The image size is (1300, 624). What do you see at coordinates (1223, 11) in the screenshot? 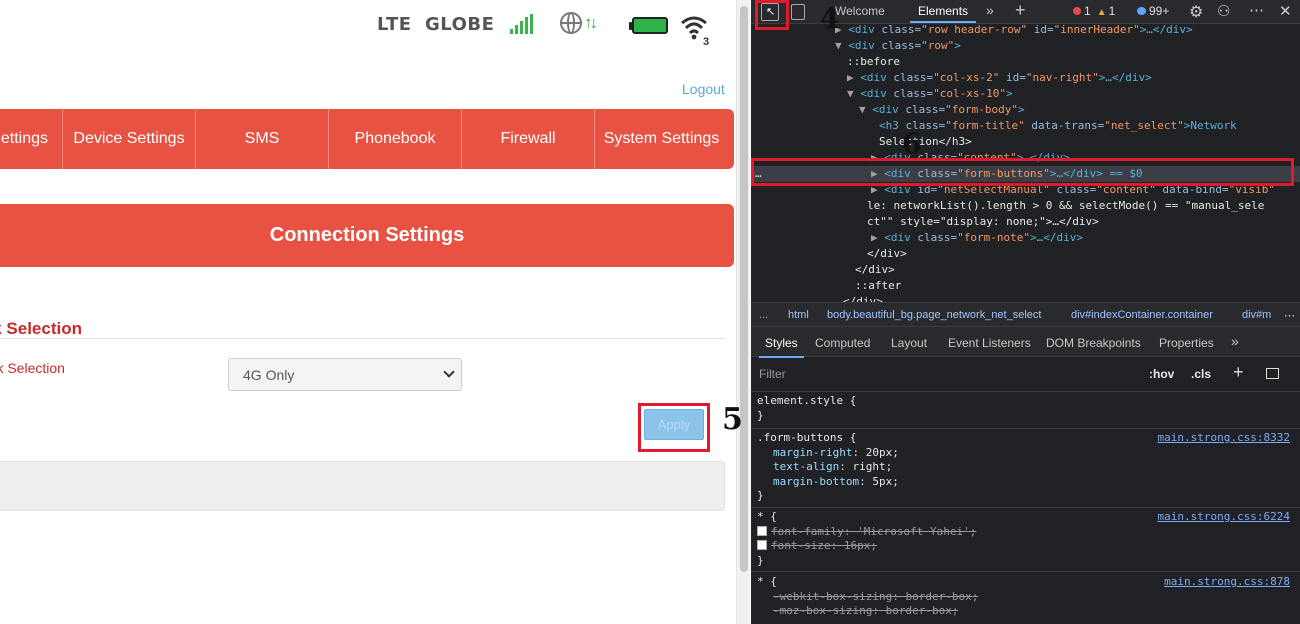
I see `customize-icon: ⚇` at bounding box center [1223, 11].